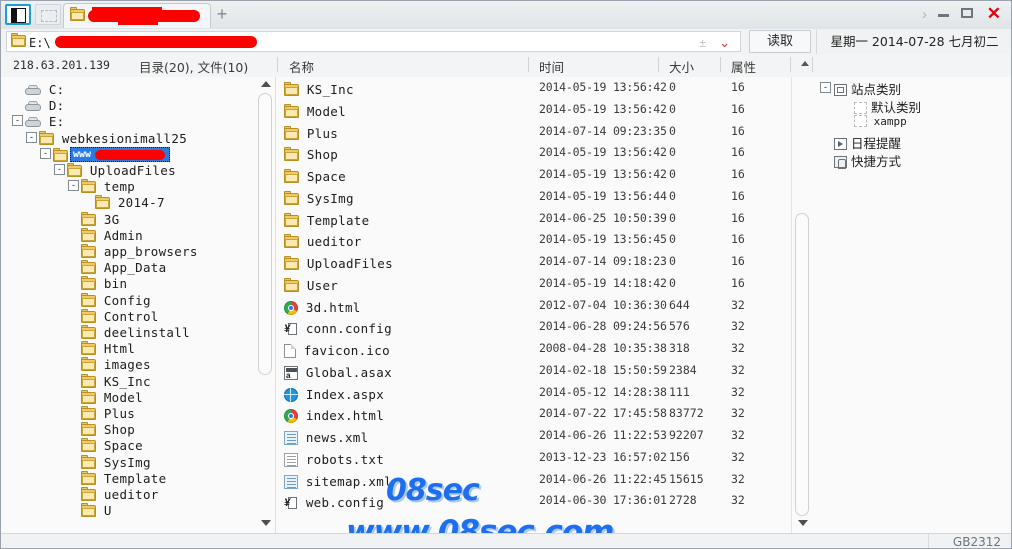 This screenshot has height=549, width=1012. I want to click on tree-node-entry: D:, so click(44, 105).